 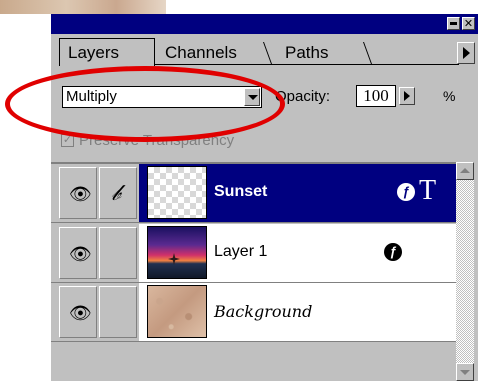 I want to click on tab-channels: Channels, so click(x=216, y=53).